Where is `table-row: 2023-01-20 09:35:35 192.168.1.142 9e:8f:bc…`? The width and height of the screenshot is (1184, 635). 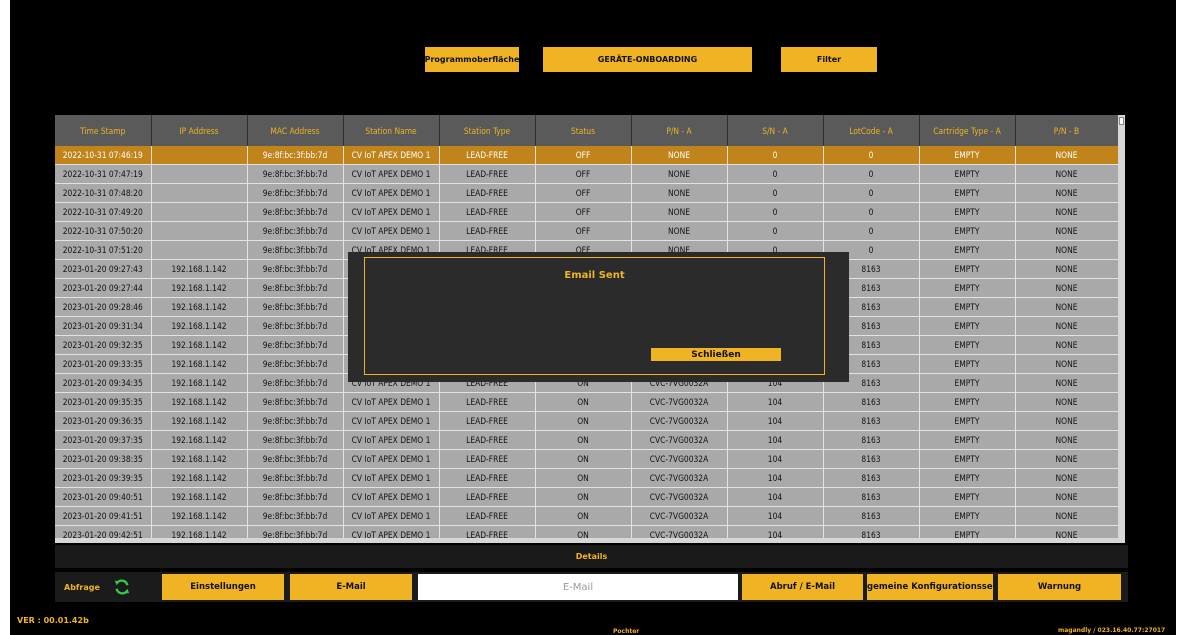
table-row: 2023-01-20 09:35:35 192.168.1.142 9e:8f:bc… is located at coordinates (587, 402).